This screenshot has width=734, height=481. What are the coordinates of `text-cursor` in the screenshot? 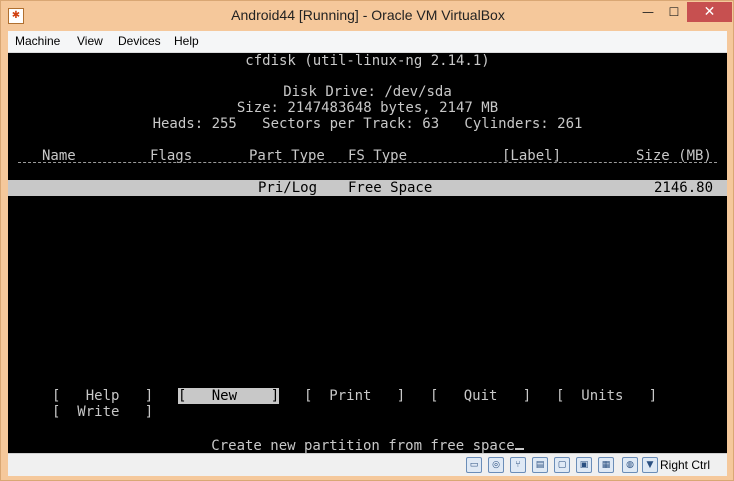 It's located at (519, 443).